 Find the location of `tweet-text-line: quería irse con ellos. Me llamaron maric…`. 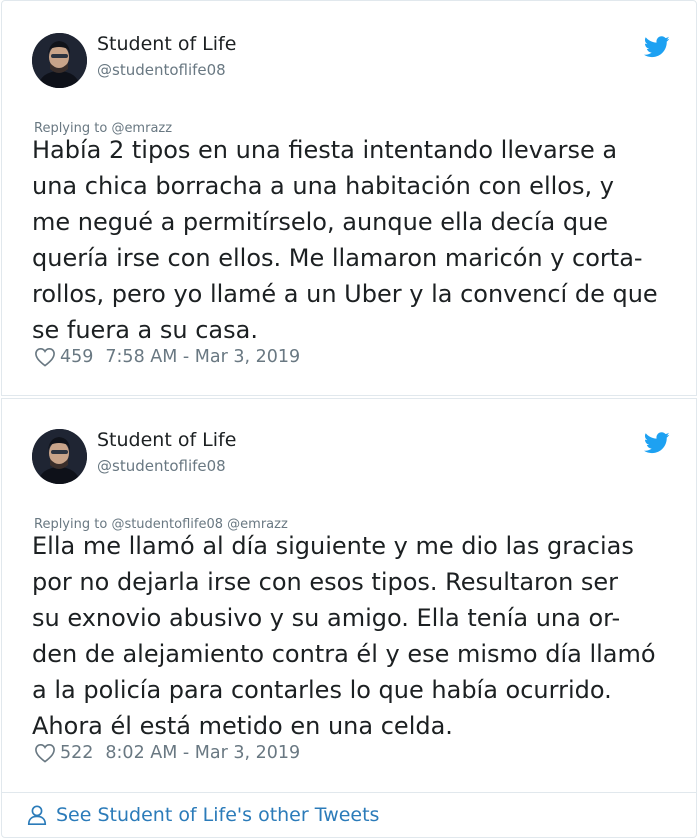

tweet-text-line: quería irse con ellos. Me llamaron maric… is located at coordinates (337, 258).